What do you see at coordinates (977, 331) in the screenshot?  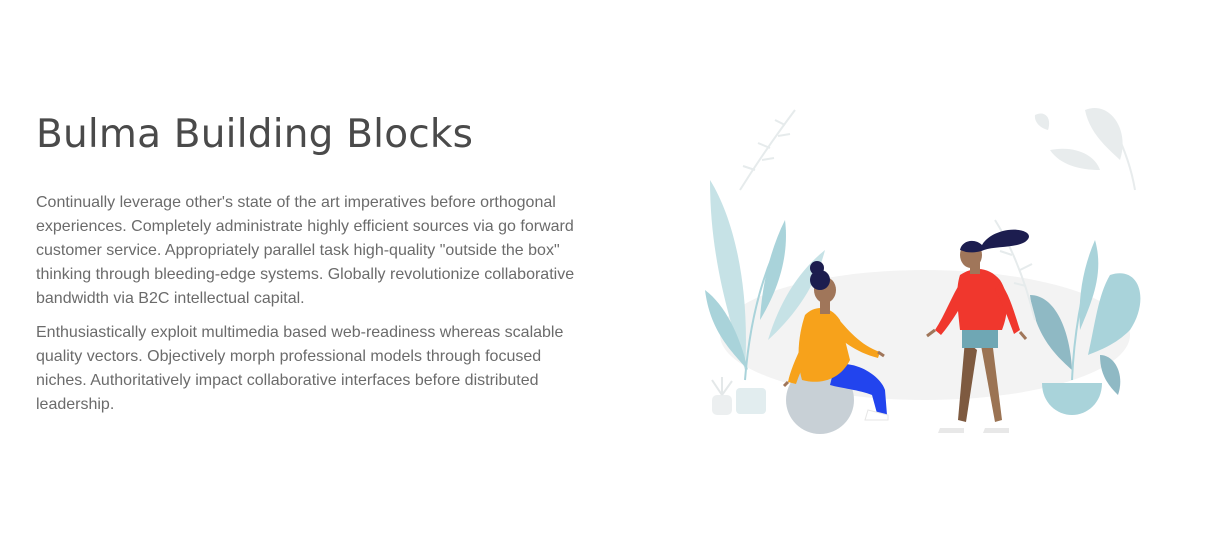 I see `standing-person` at bounding box center [977, 331].